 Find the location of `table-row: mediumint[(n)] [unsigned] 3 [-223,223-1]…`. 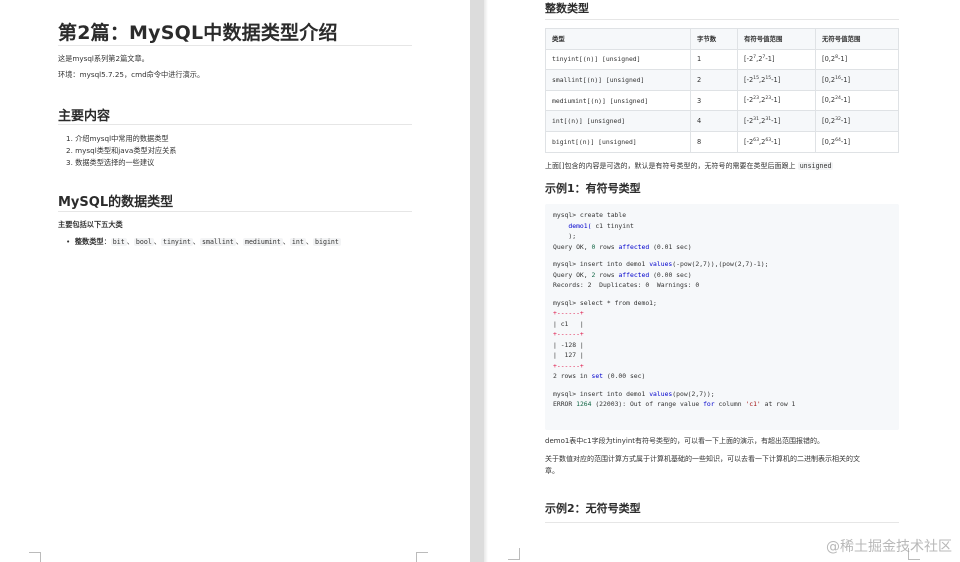

table-row: mediumint[(n)] [unsigned] 3 [-223,223-1]… is located at coordinates (722, 100).